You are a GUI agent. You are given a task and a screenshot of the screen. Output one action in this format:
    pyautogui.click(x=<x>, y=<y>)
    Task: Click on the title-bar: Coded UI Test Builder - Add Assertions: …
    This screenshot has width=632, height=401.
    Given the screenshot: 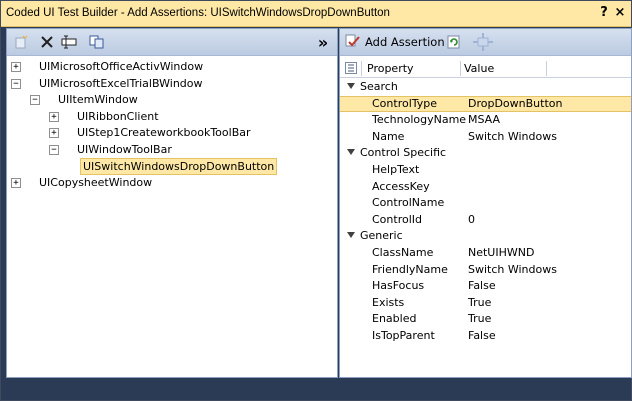 What is the action you would take?
    pyautogui.click(x=316, y=14)
    